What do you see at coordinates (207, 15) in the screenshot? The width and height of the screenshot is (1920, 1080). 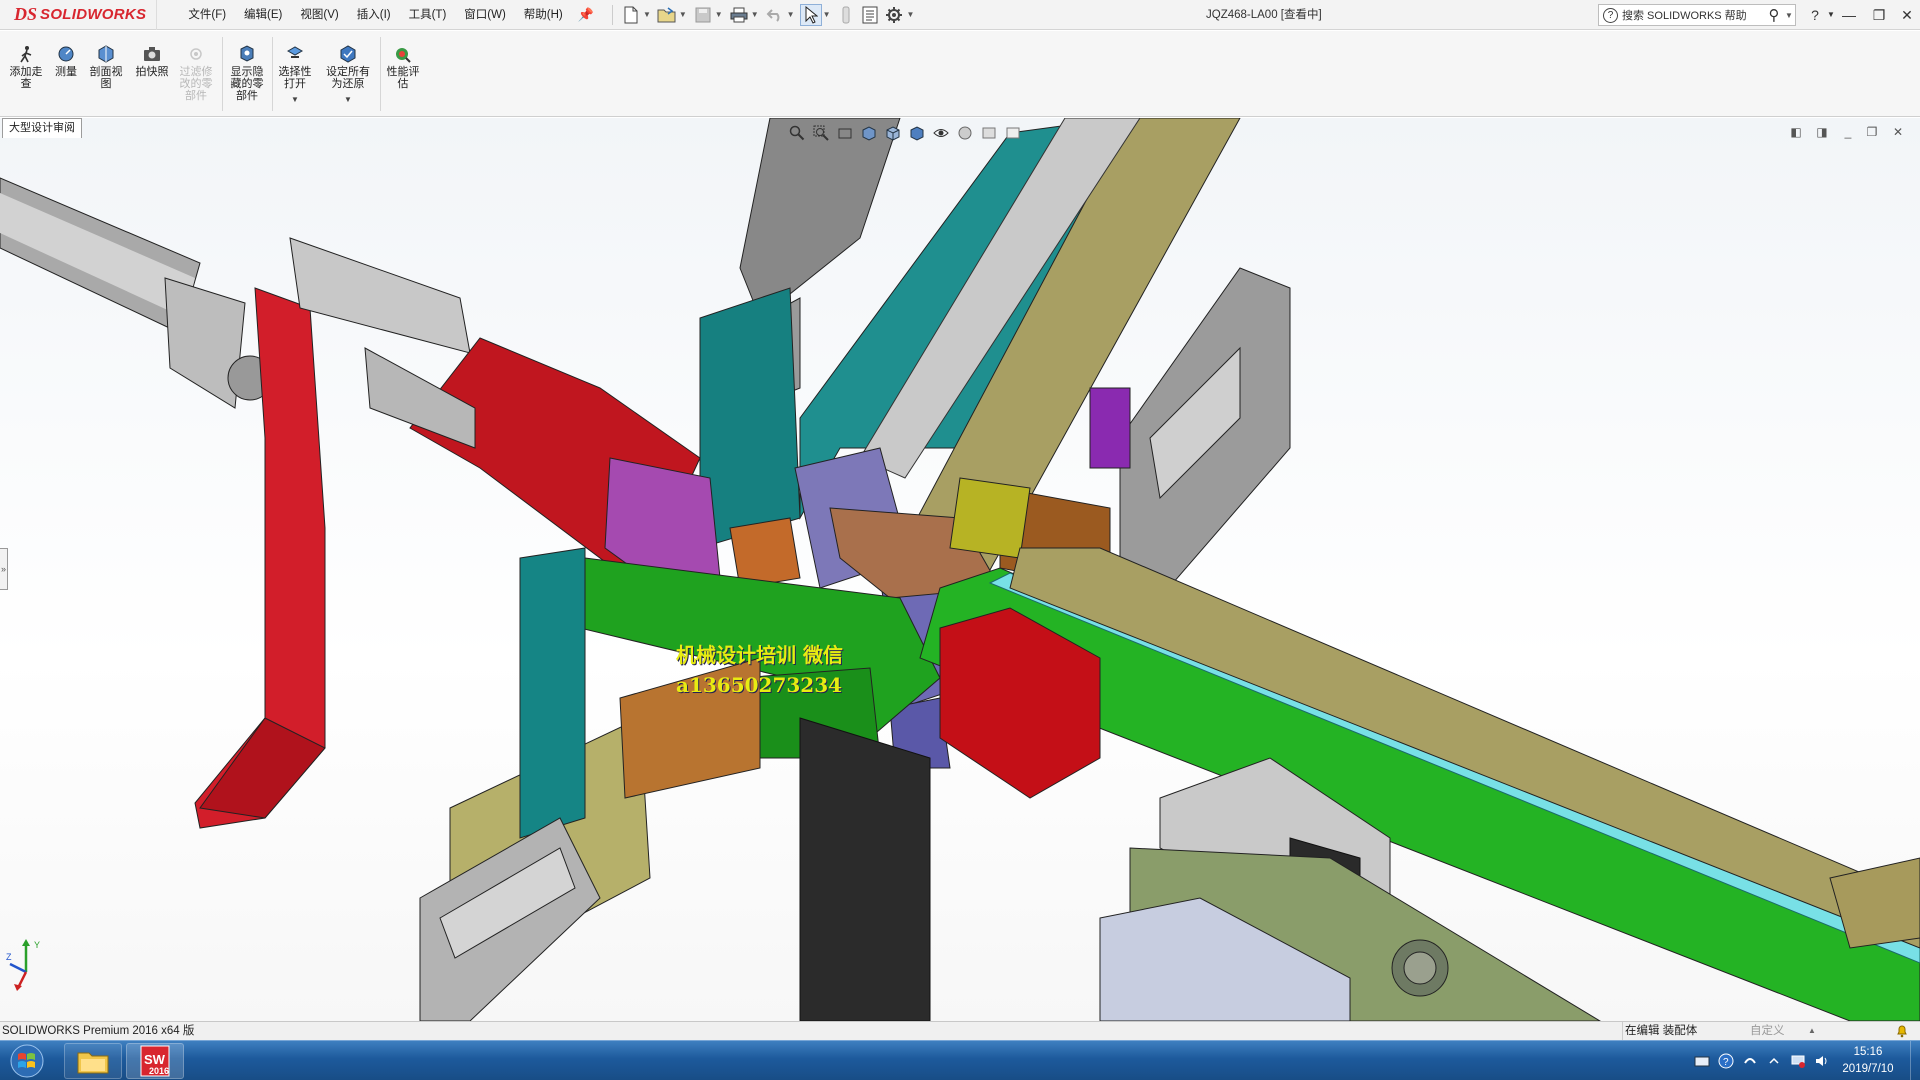 I see `menu-file: 文件(F)` at bounding box center [207, 15].